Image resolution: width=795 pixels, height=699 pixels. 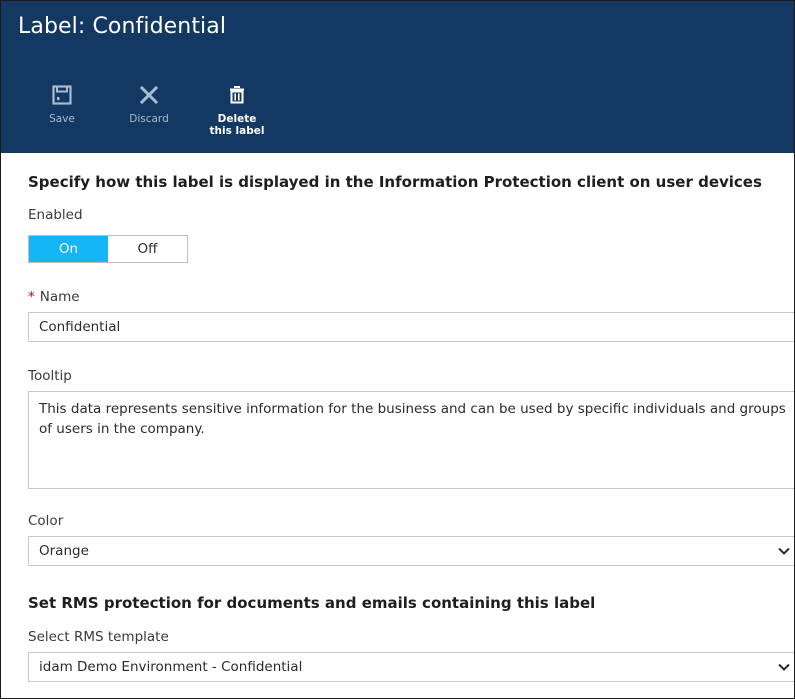 I want to click on delete-label: Delete this label, so click(x=237, y=125).